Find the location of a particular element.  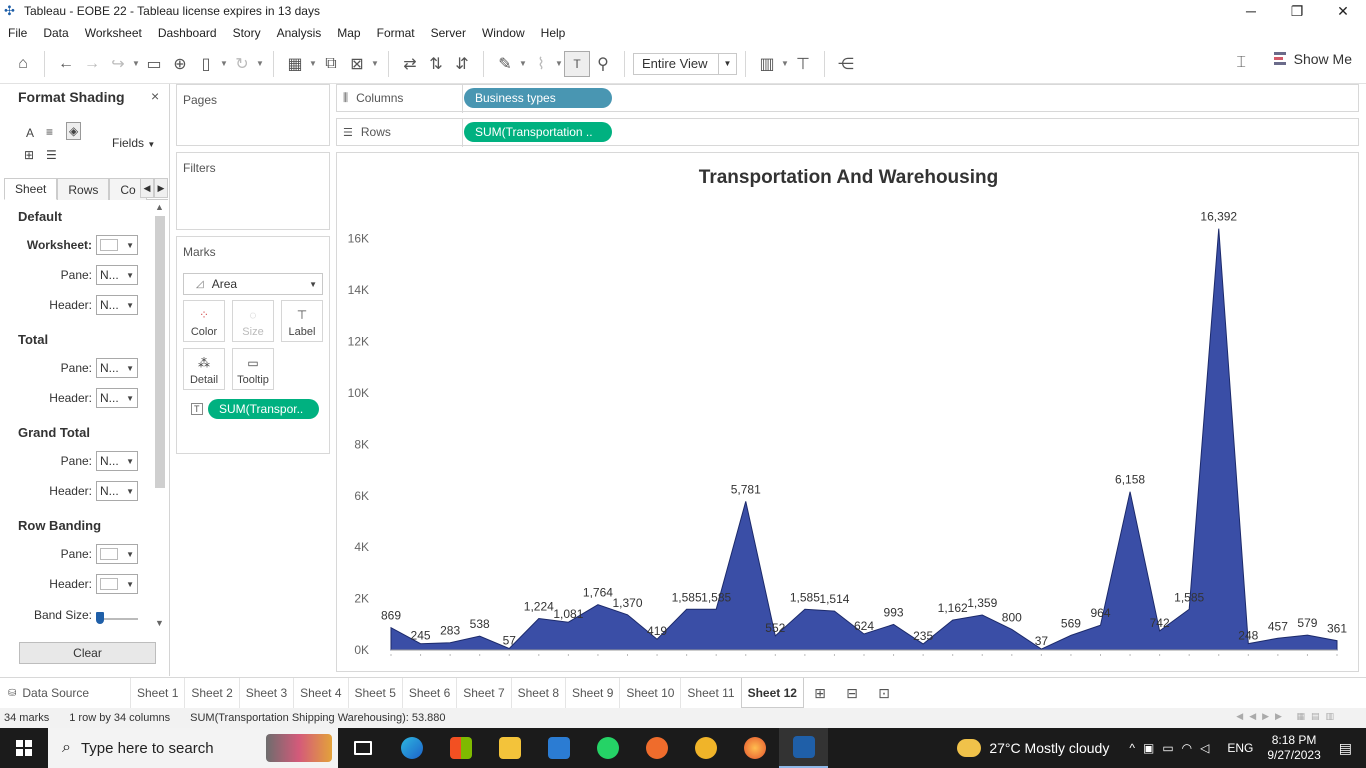

presentation-mode-icon: ⊤ is located at coordinates (803, 64).